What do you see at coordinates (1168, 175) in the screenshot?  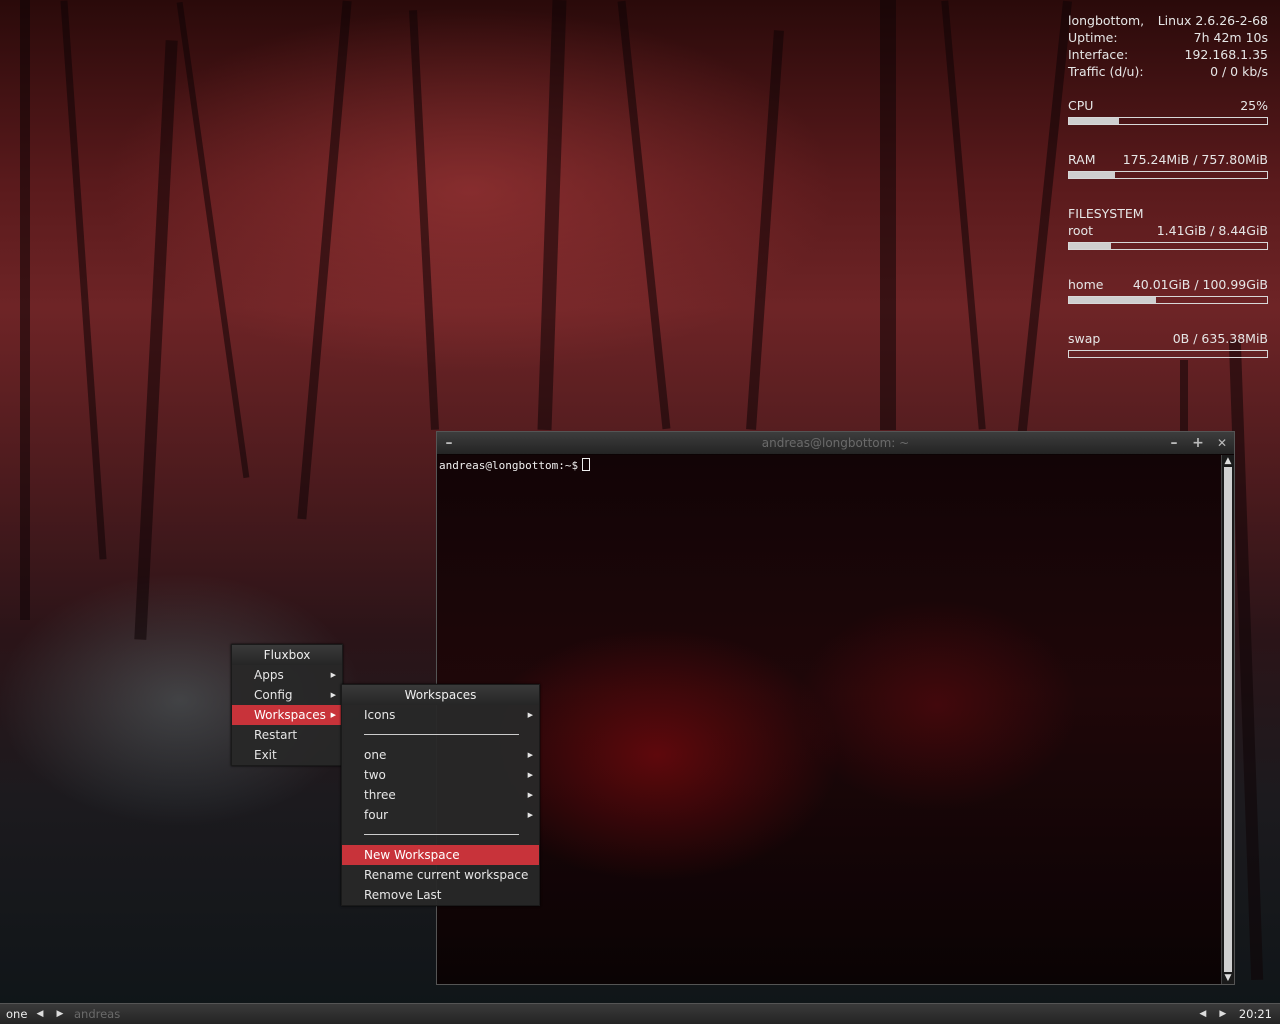 I see `ram-bar` at bounding box center [1168, 175].